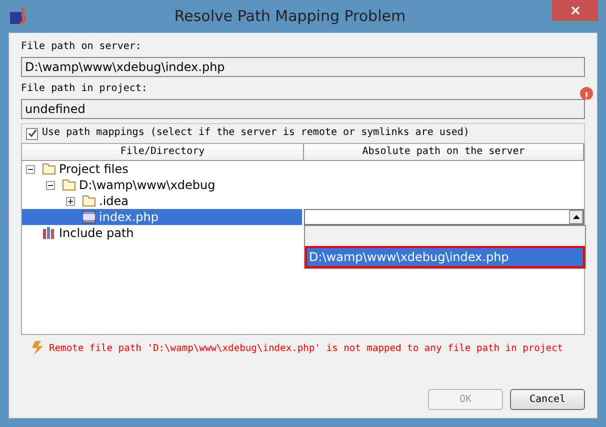 This screenshot has width=606, height=427. What do you see at coordinates (162, 217) in the screenshot?
I see `tree-node: index.php` at bounding box center [162, 217].